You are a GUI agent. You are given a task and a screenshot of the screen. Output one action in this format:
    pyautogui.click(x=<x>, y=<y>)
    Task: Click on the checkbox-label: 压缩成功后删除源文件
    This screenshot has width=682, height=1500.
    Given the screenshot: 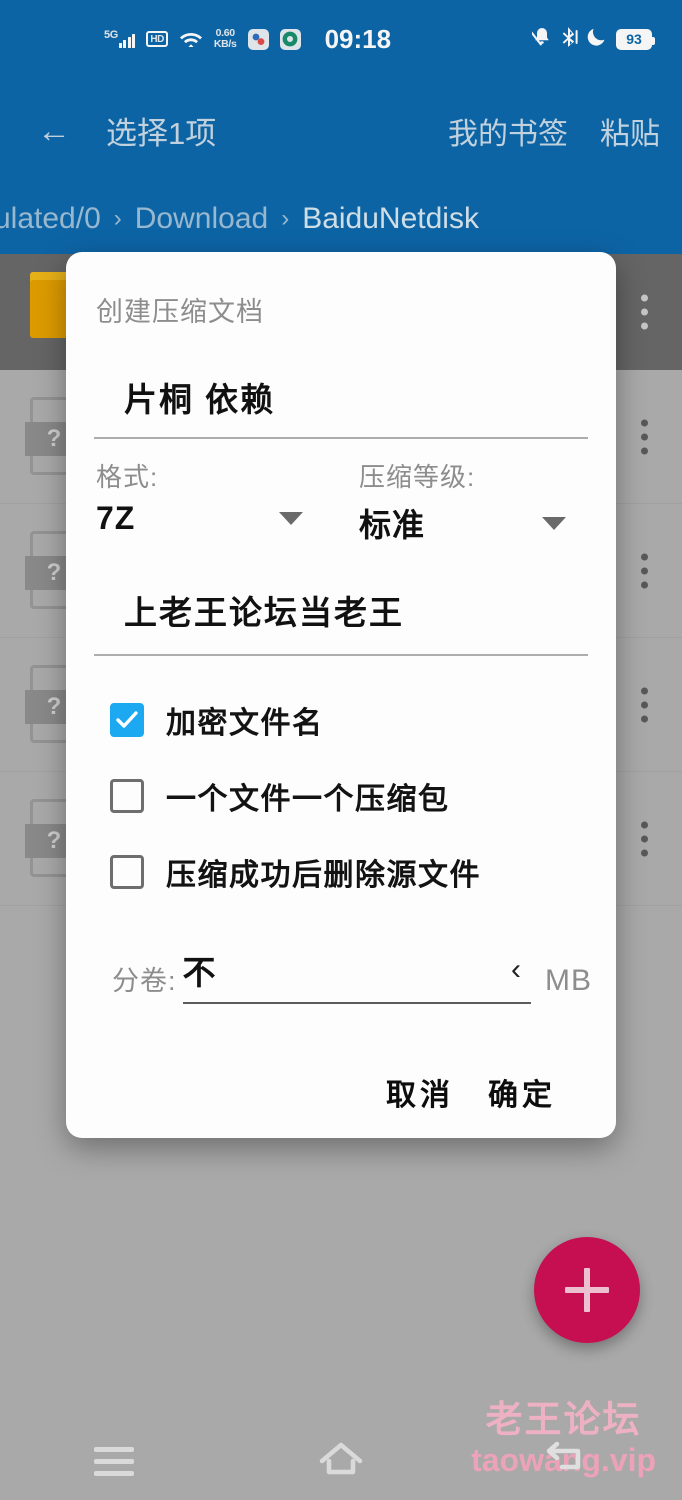 What is the action you would take?
    pyautogui.click(x=323, y=875)
    